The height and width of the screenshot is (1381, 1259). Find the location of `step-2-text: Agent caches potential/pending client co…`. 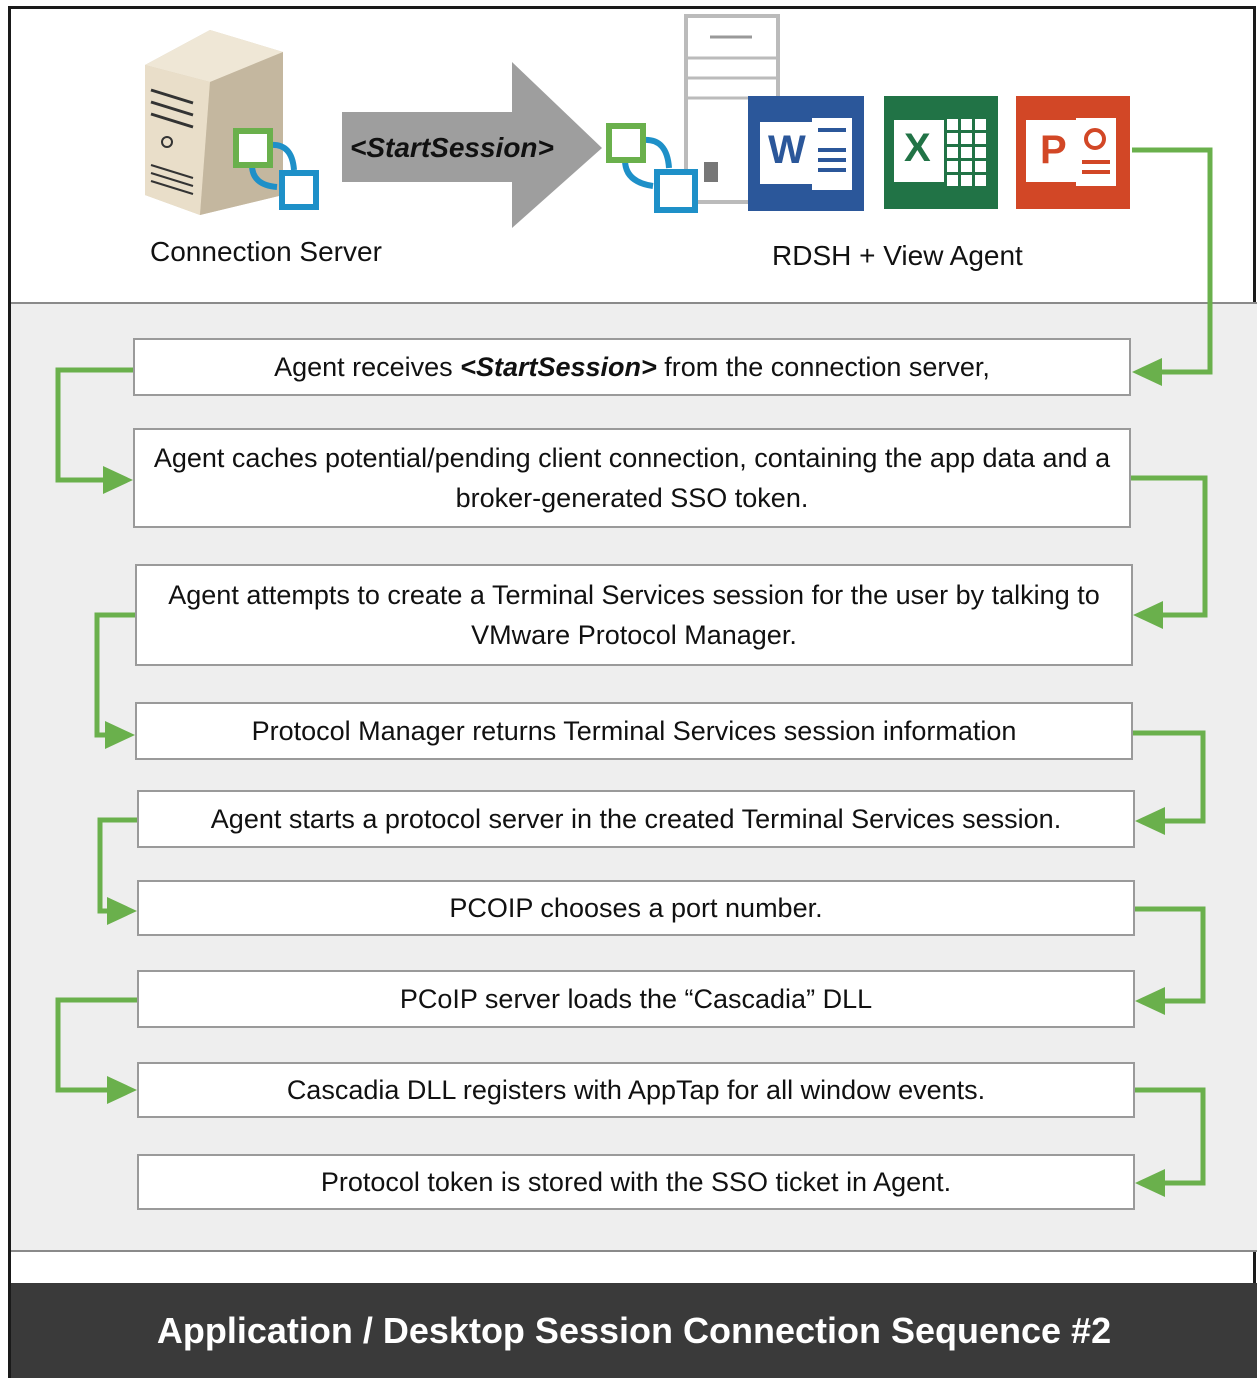

step-2-text: Agent caches potential/pending client co… is located at coordinates (632, 478).